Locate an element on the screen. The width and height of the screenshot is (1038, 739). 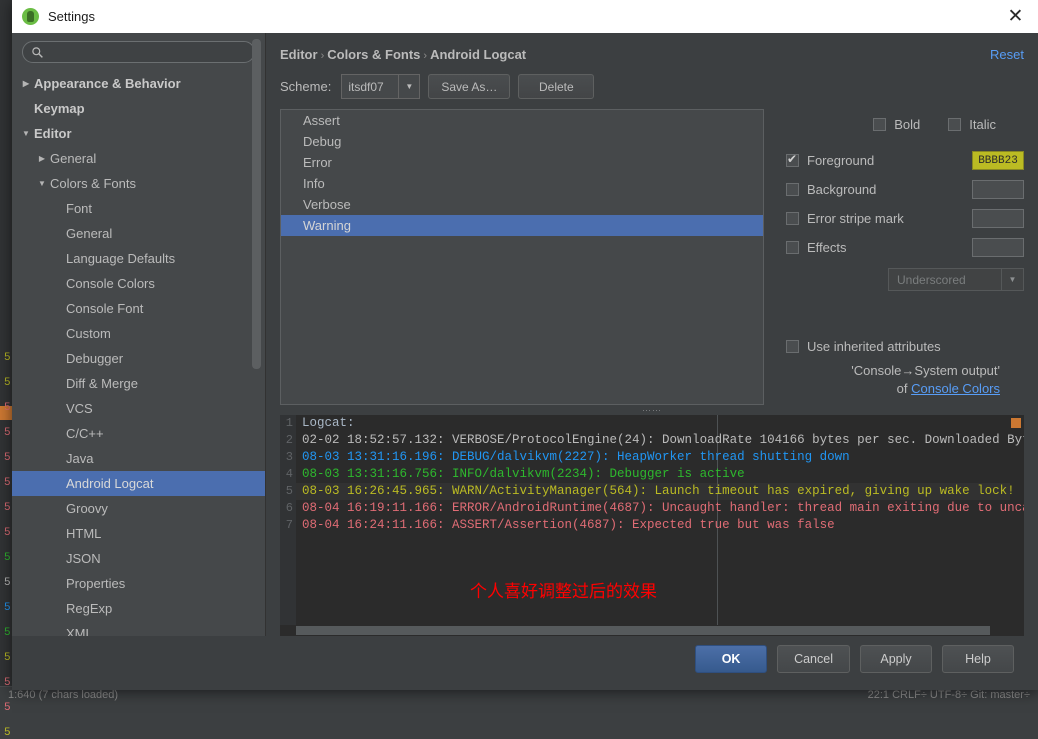
use-inherited-checkbox is located at coordinates (792, 346).